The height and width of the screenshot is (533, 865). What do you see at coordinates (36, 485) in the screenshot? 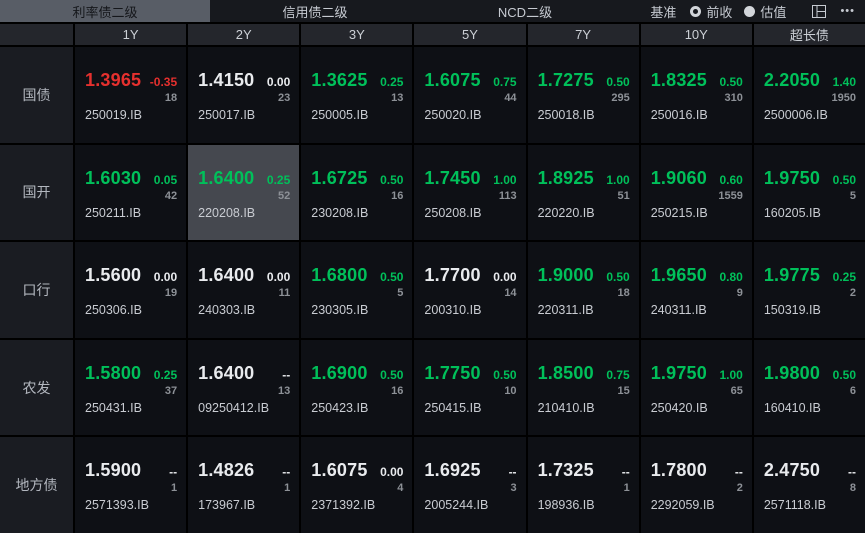
I see `row-label-4: 地方债` at bounding box center [36, 485].